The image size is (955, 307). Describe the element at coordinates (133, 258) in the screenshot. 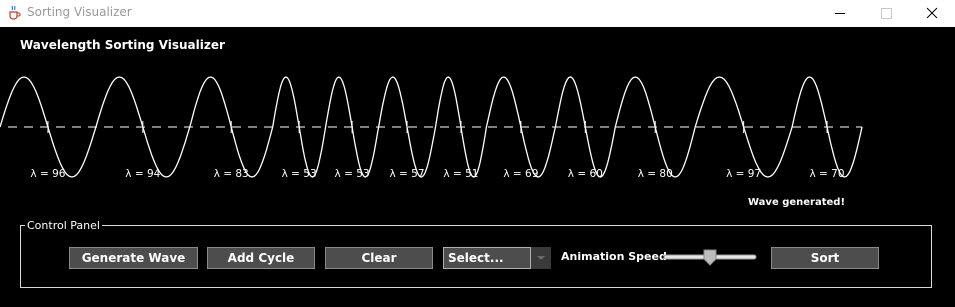

I see `generate-wave-button: Generate Wave` at that location.